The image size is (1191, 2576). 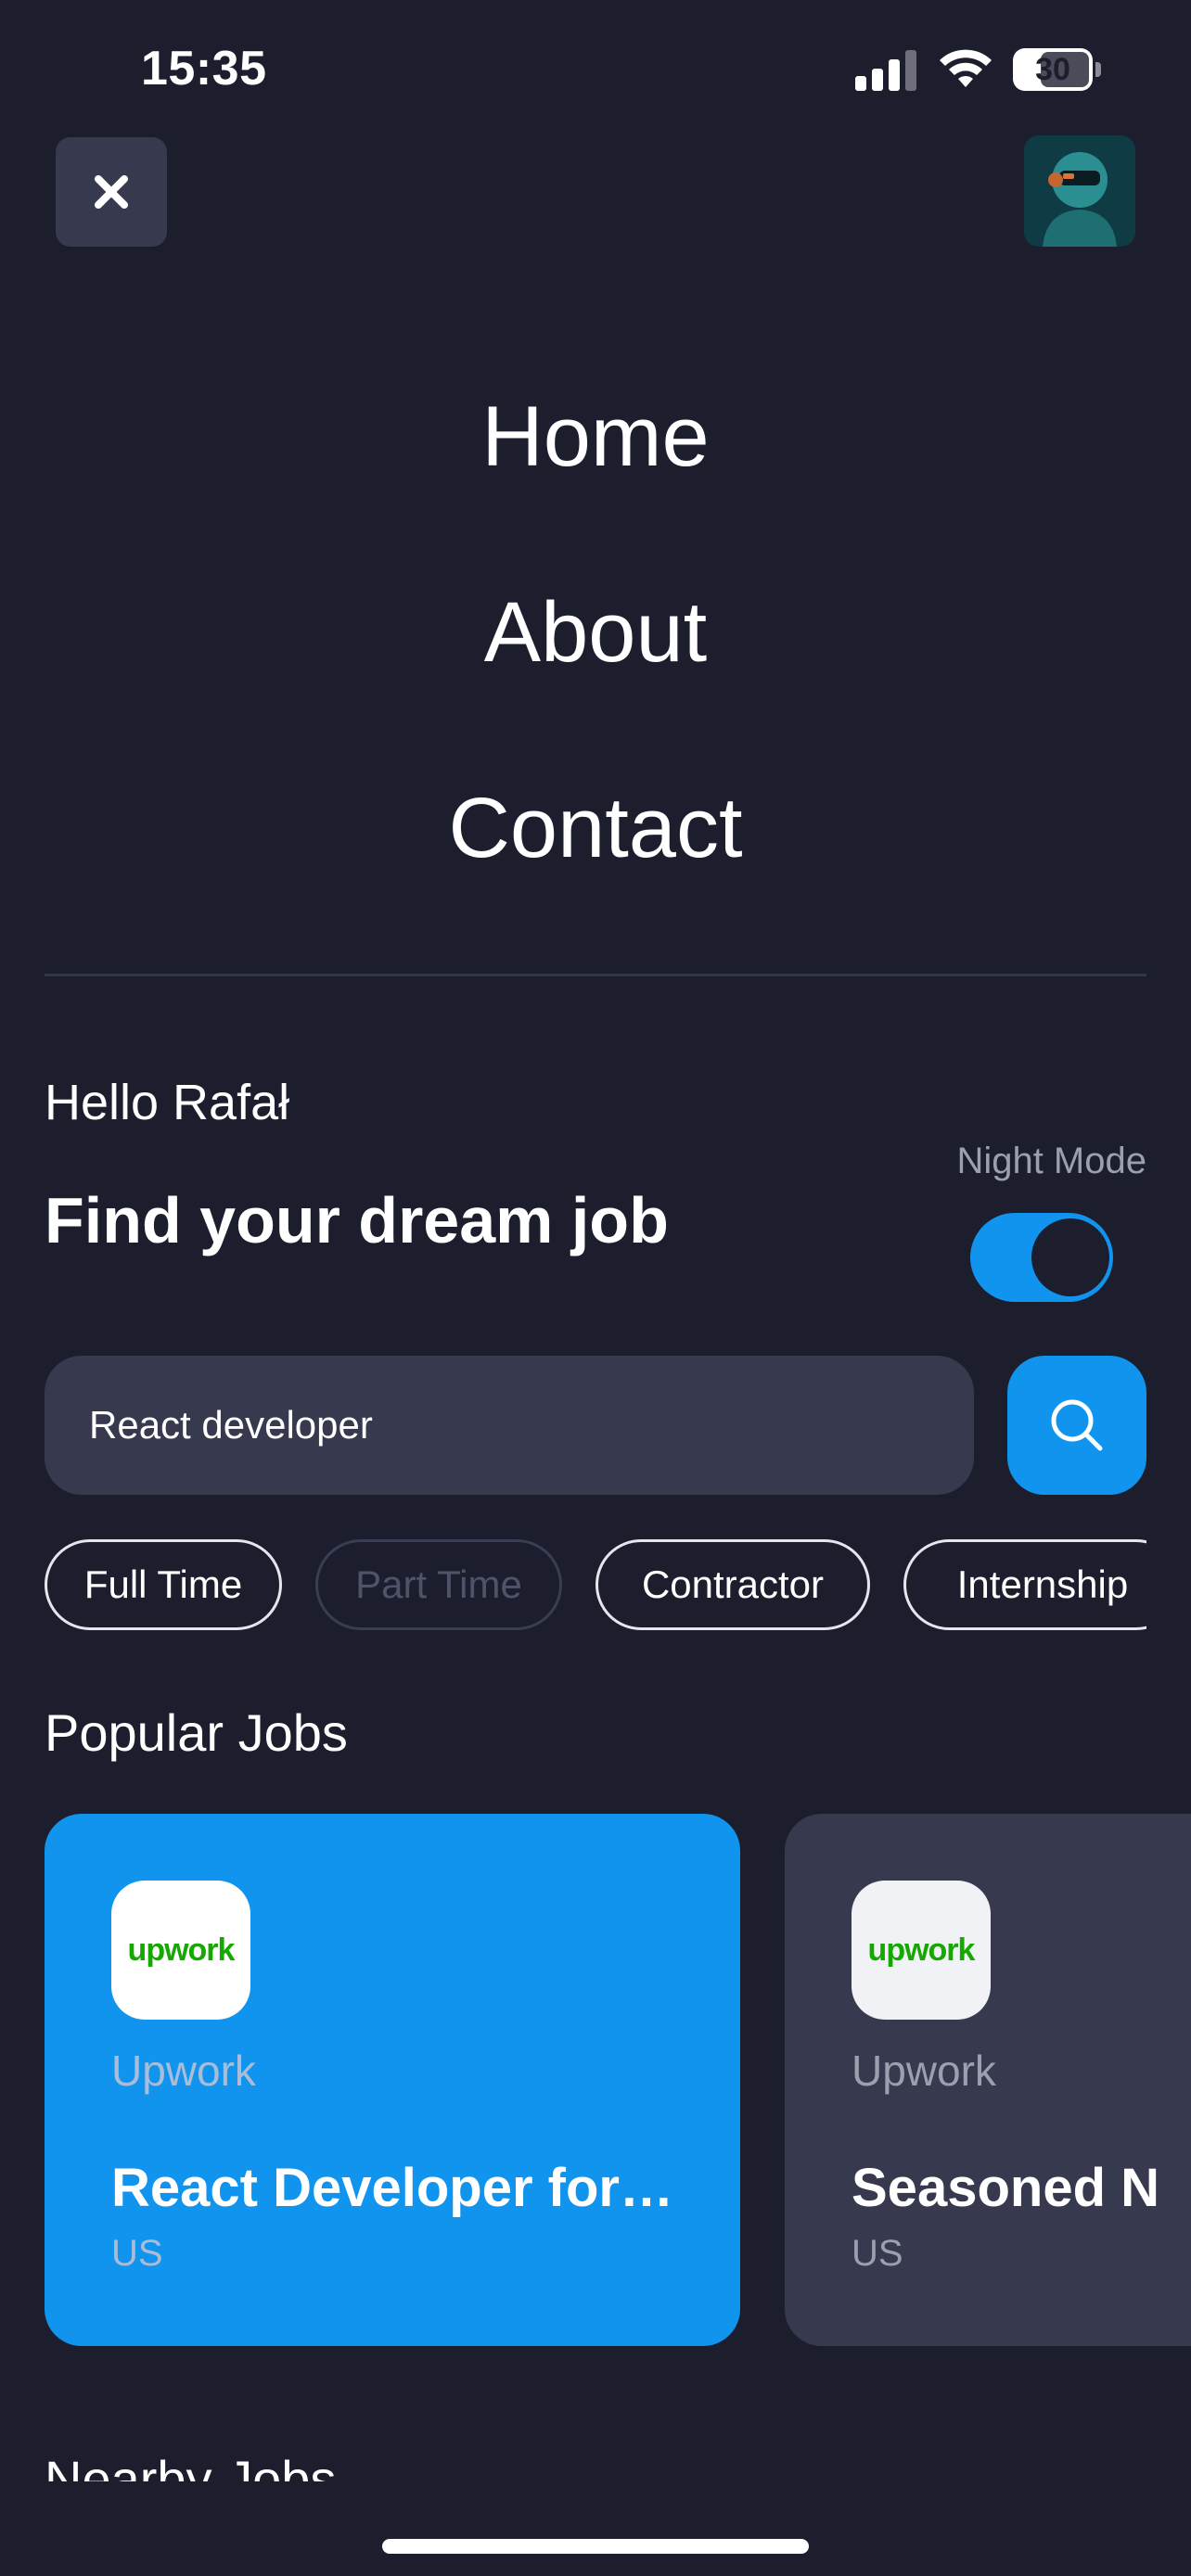 What do you see at coordinates (1052, 69) in the screenshot?
I see `battery-level: 30` at bounding box center [1052, 69].